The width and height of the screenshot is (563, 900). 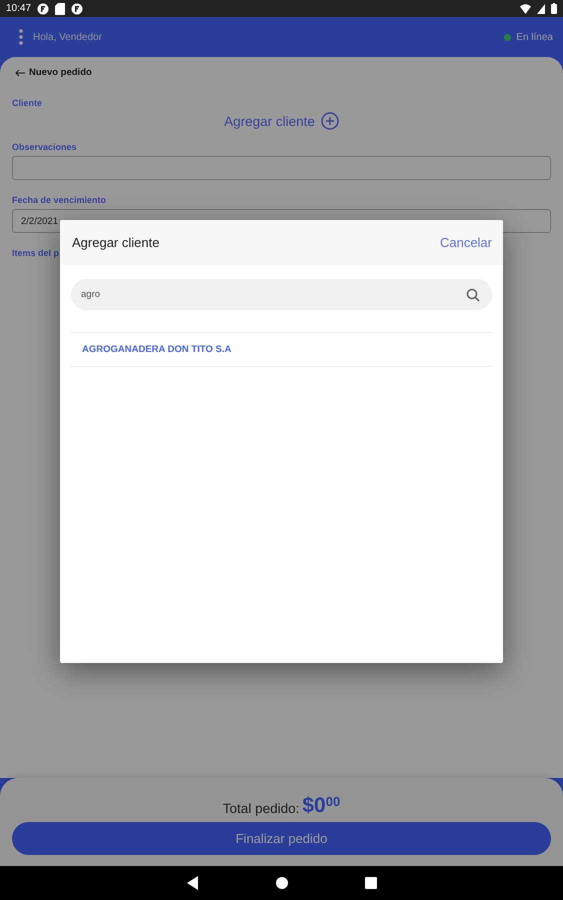 What do you see at coordinates (45, 147) in the screenshot?
I see `field-label: Observaciones` at bounding box center [45, 147].